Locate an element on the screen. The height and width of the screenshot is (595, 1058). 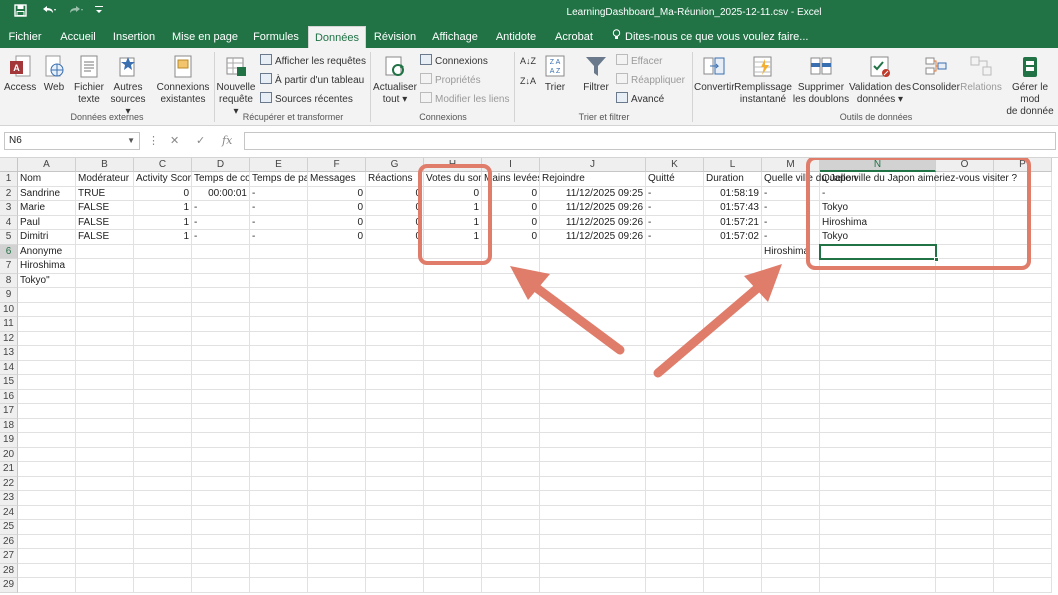
cell-h22 is located at coordinates (453, 483).